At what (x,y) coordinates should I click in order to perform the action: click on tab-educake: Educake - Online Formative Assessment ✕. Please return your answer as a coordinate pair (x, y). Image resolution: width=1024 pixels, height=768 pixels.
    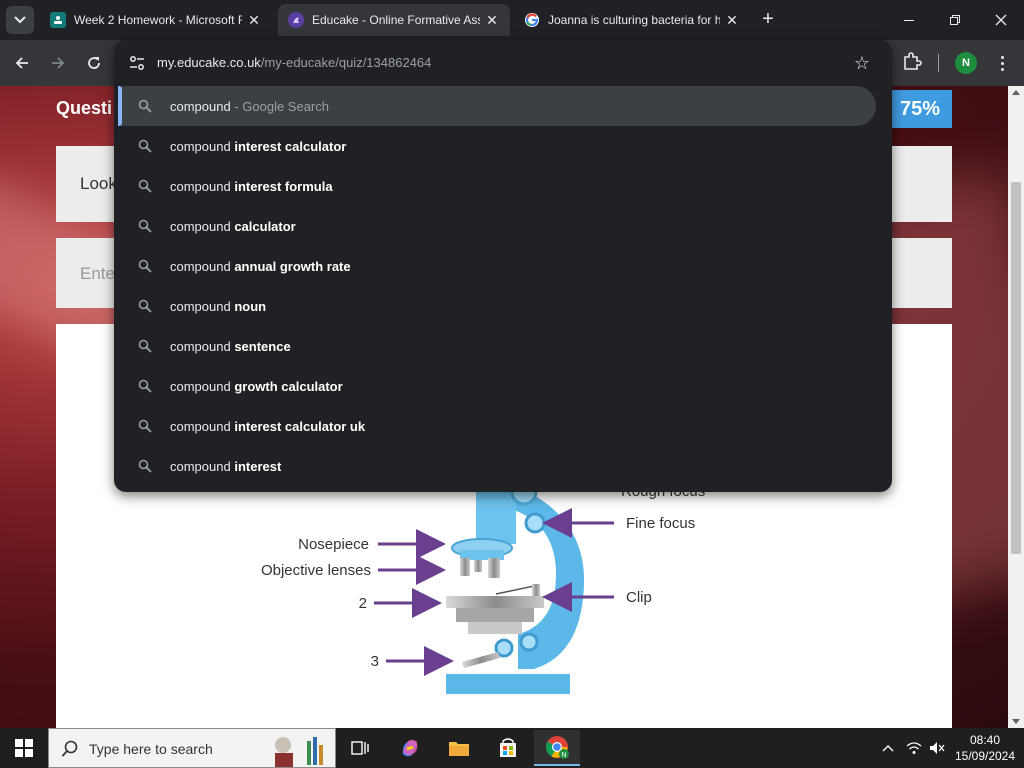
    Looking at the image, I should click on (394, 20).